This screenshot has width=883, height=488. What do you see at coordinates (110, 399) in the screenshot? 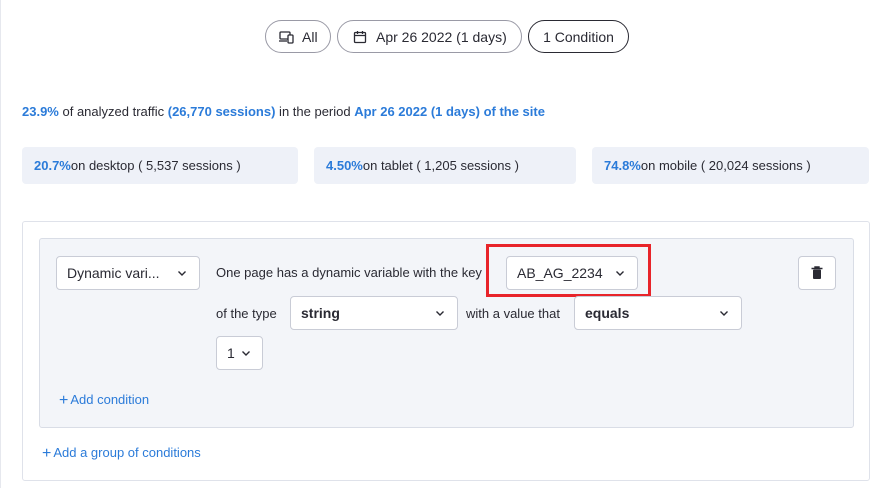
I see `add-condition-label: Add condition` at bounding box center [110, 399].